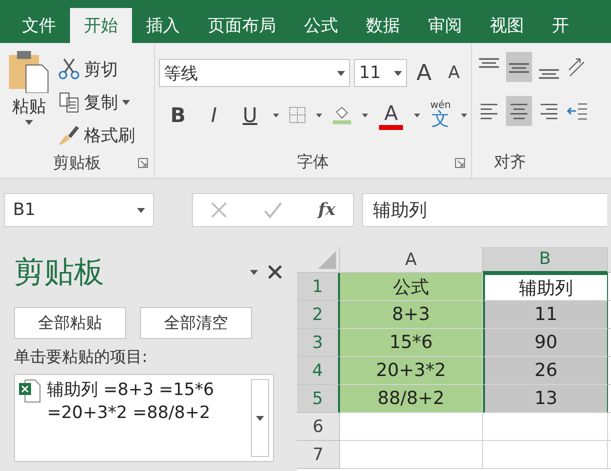 This screenshot has width=611, height=471. Describe the element at coordinates (411, 399) in the screenshot. I see `table-cell: 88/8+2` at that location.